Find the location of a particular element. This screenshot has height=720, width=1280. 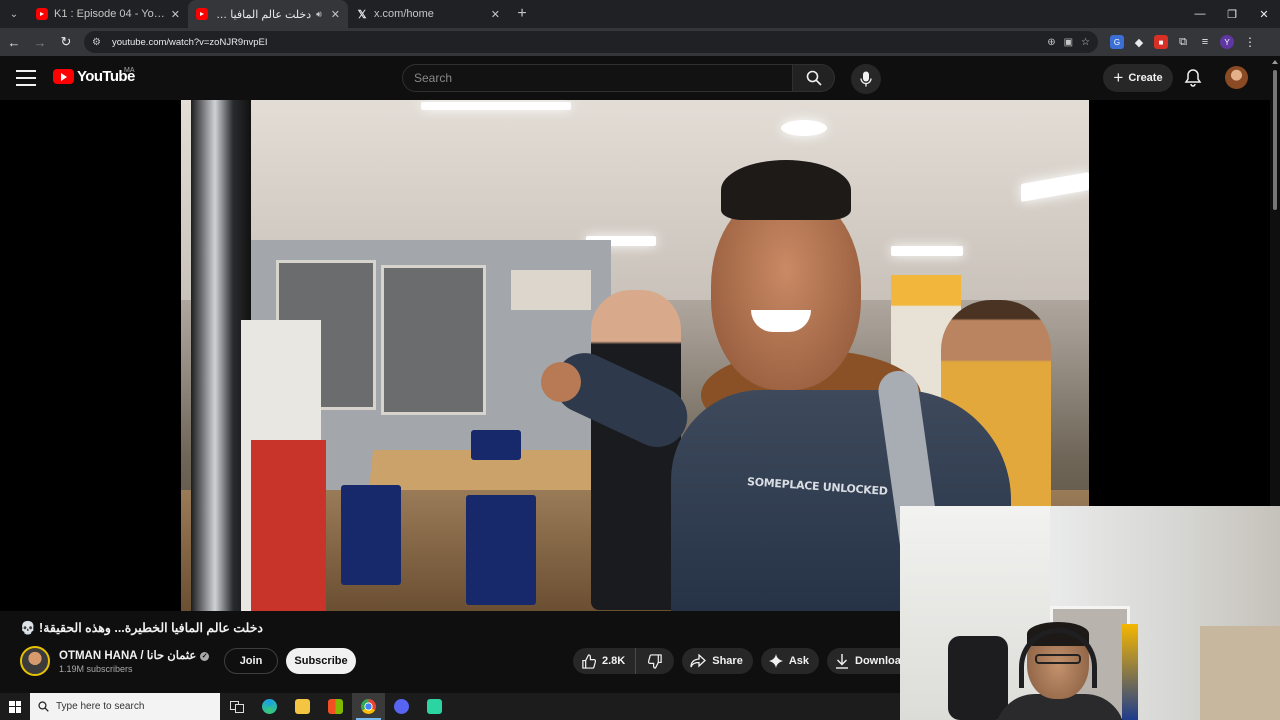

create-label: Create is located at coordinates (1145, 78).